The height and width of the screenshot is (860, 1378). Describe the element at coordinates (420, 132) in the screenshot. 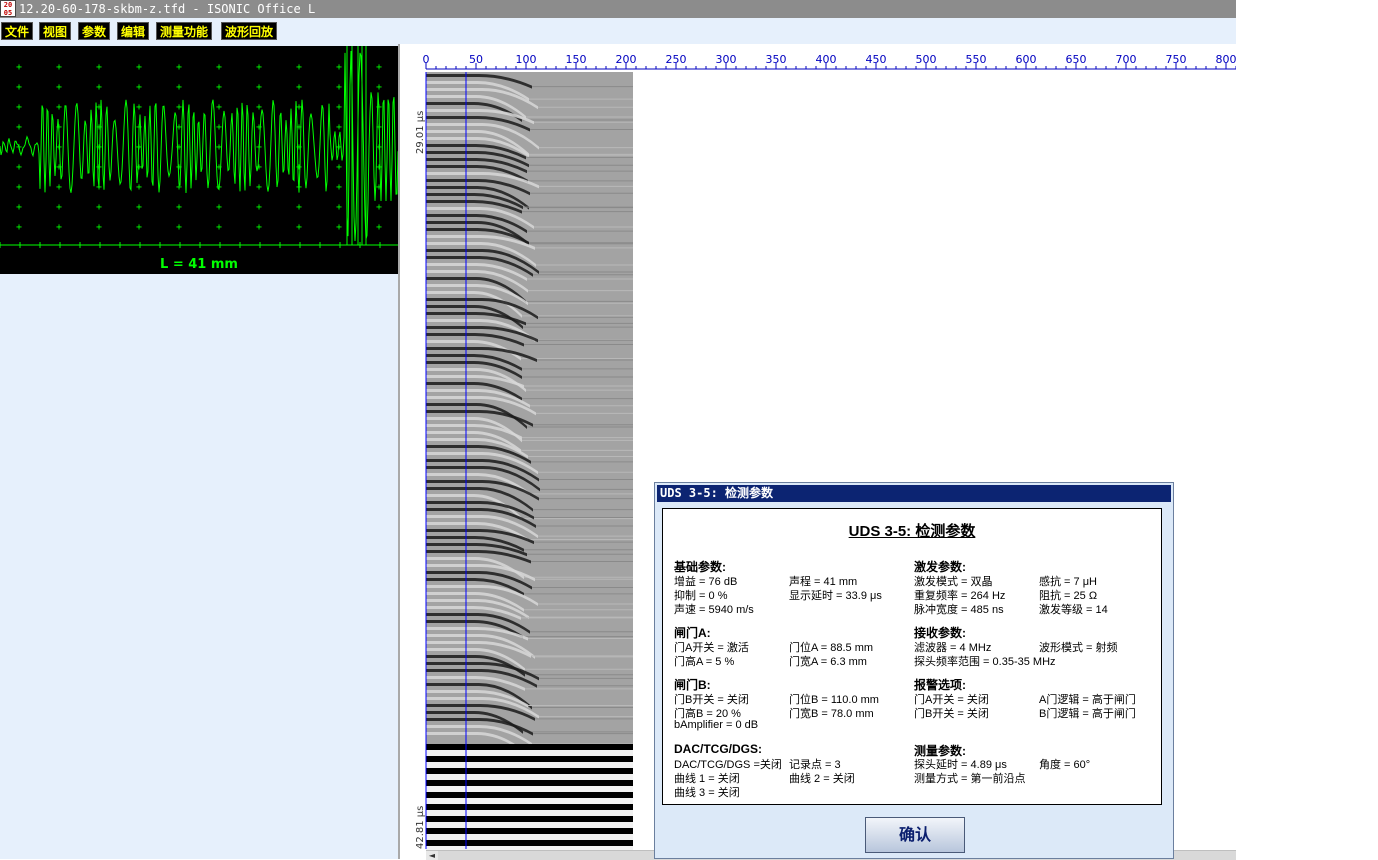

I see `y-top-label: 29.01 μs` at that location.